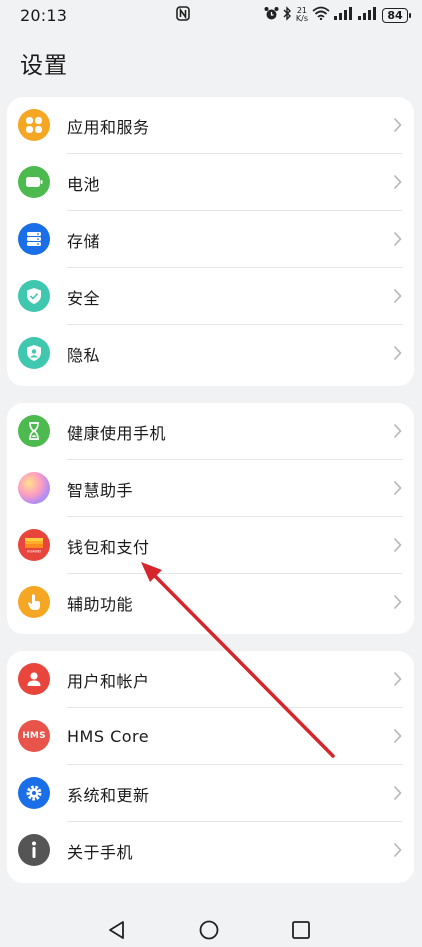  I want to click on hms-icon: HMS, so click(34, 736).